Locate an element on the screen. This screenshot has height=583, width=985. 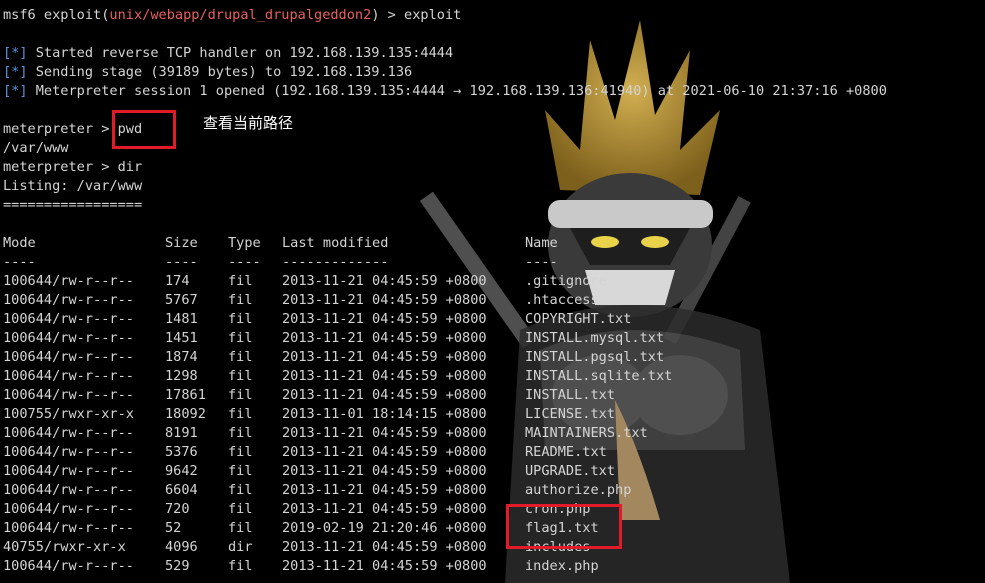
cell-size: 8191 is located at coordinates (181, 433).